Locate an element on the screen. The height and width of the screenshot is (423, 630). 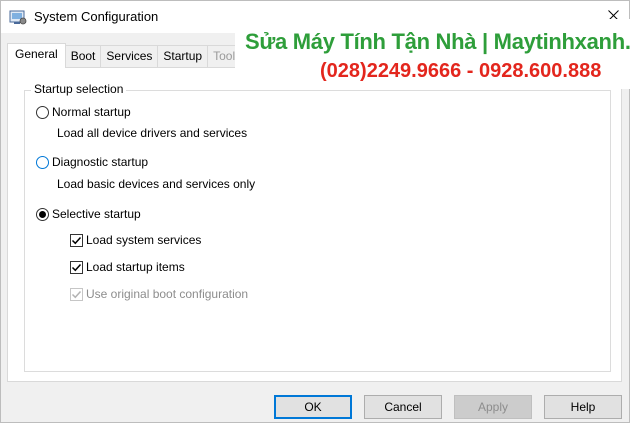
normal-startup-radio is located at coordinates (42, 112).